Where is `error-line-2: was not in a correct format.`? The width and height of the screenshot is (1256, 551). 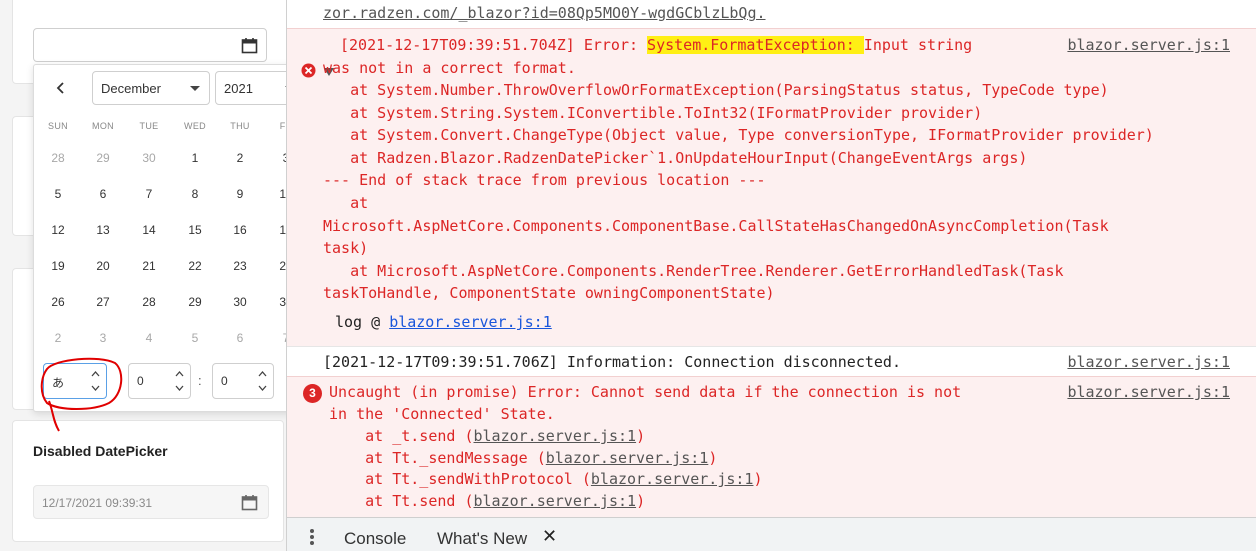
error-line-2: was not in a correct format. is located at coordinates (449, 68).